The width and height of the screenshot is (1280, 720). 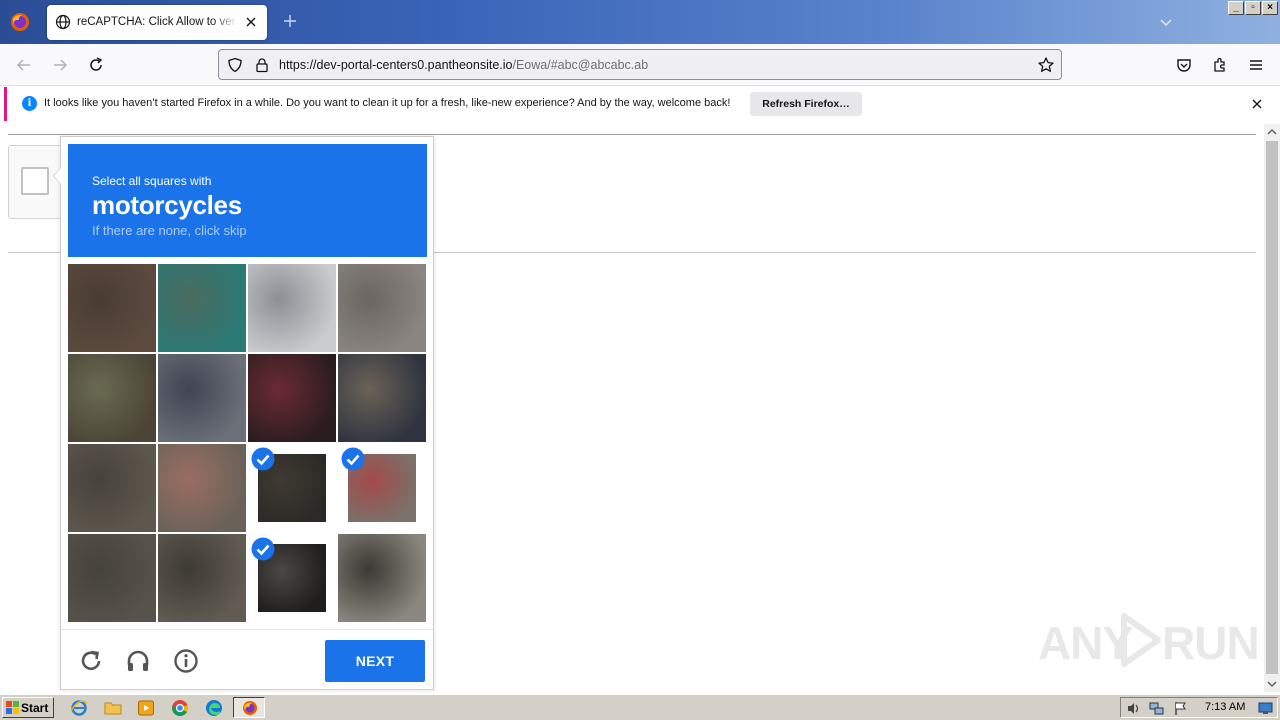 What do you see at coordinates (1257, 104) in the screenshot?
I see `close-notification-icon` at bounding box center [1257, 104].